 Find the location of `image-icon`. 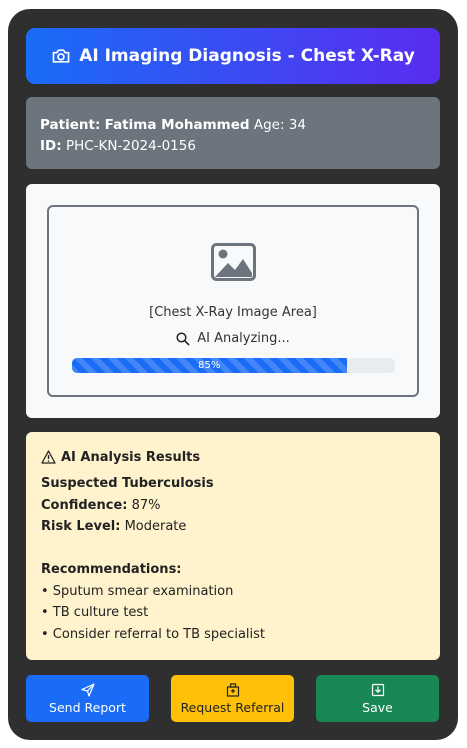

image-icon is located at coordinates (233, 262).